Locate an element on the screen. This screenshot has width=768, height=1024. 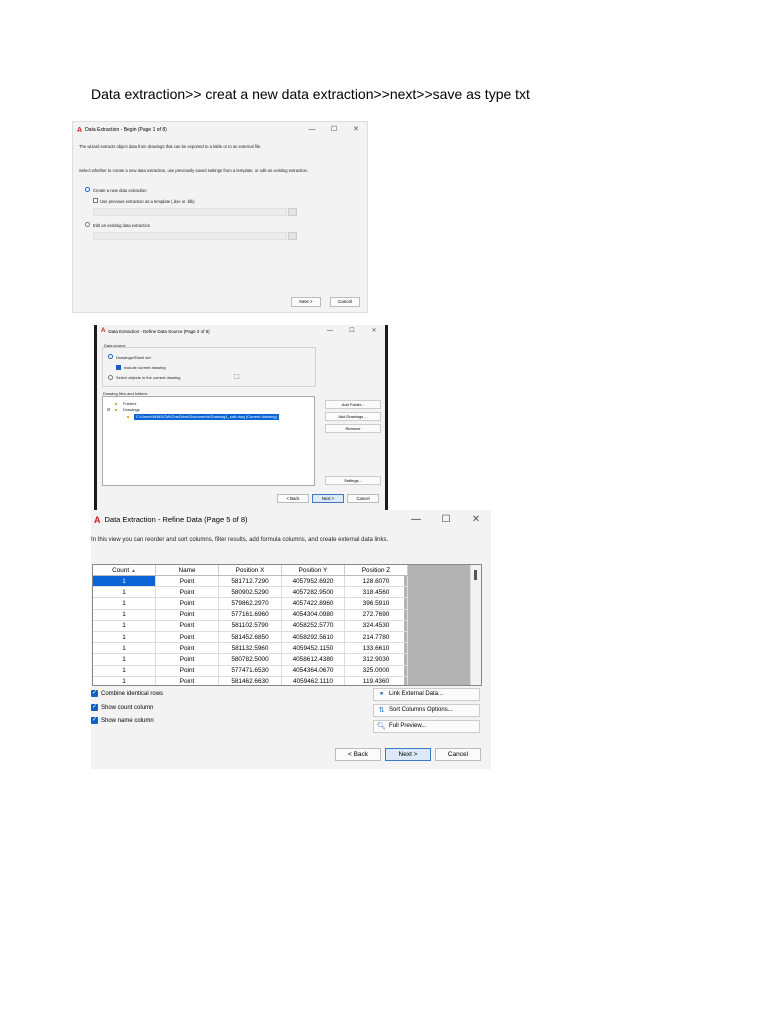
tree-folders: Folders is located at coordinates (129, 403).